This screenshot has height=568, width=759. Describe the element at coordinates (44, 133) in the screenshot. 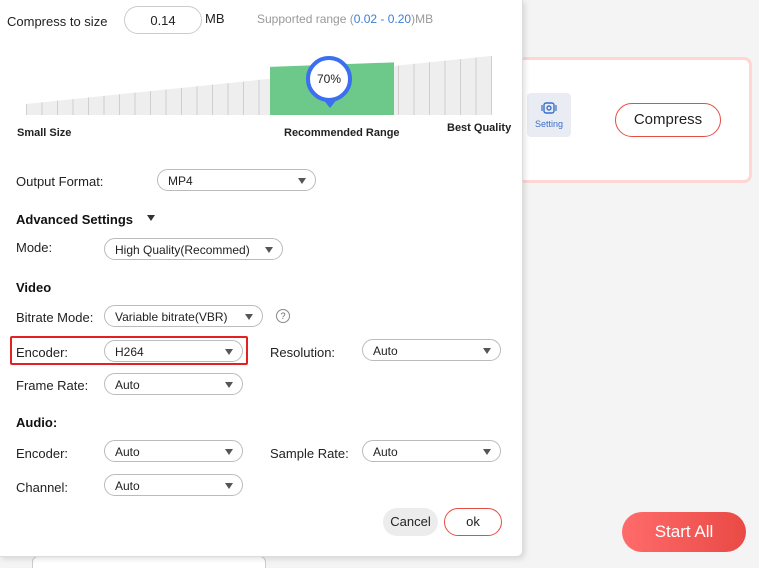

I see `small-size-label: Small Size` at that location.